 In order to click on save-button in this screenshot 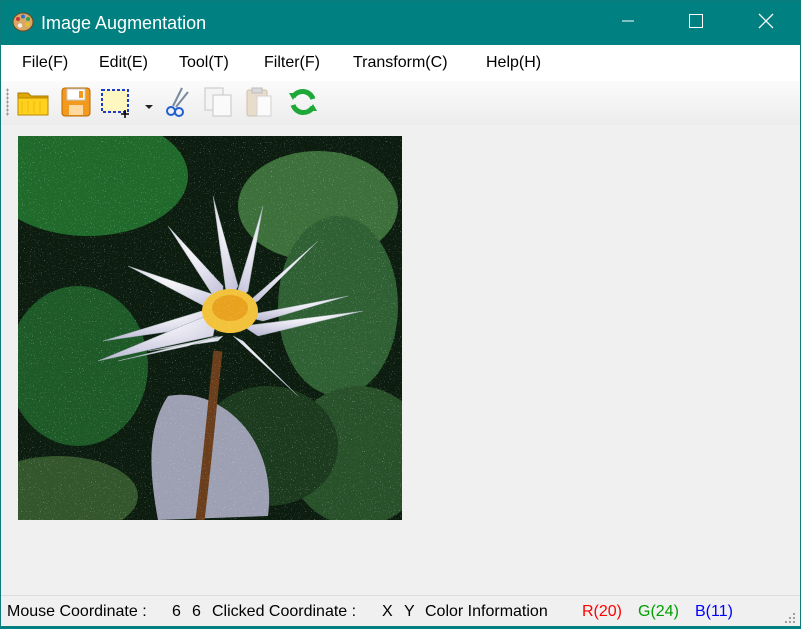, I will do `click(76, 104)`.